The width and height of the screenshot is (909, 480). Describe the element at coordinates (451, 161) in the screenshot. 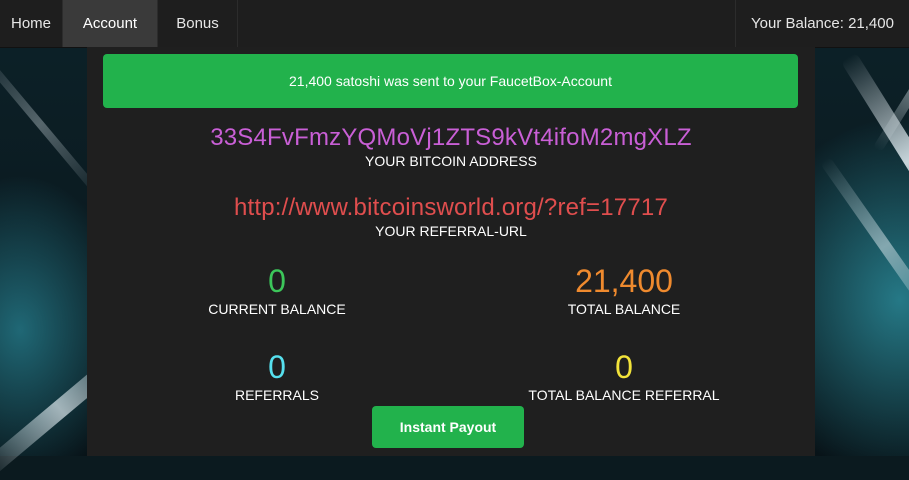

I see `bitcoin-address-caption: YOUR BITCOIN ADDRESS` at that location.